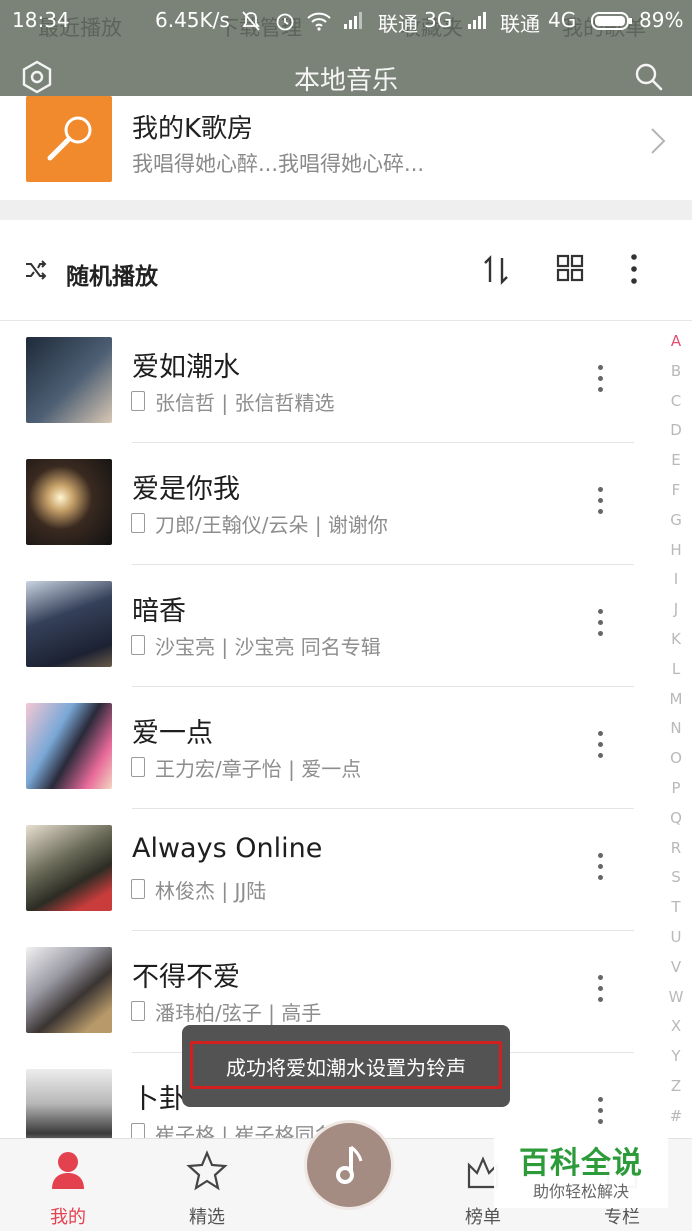  What do you see at coordinates (649, 77) in the screenshot?
I see `search-icon` at bounding box center [649, 77].